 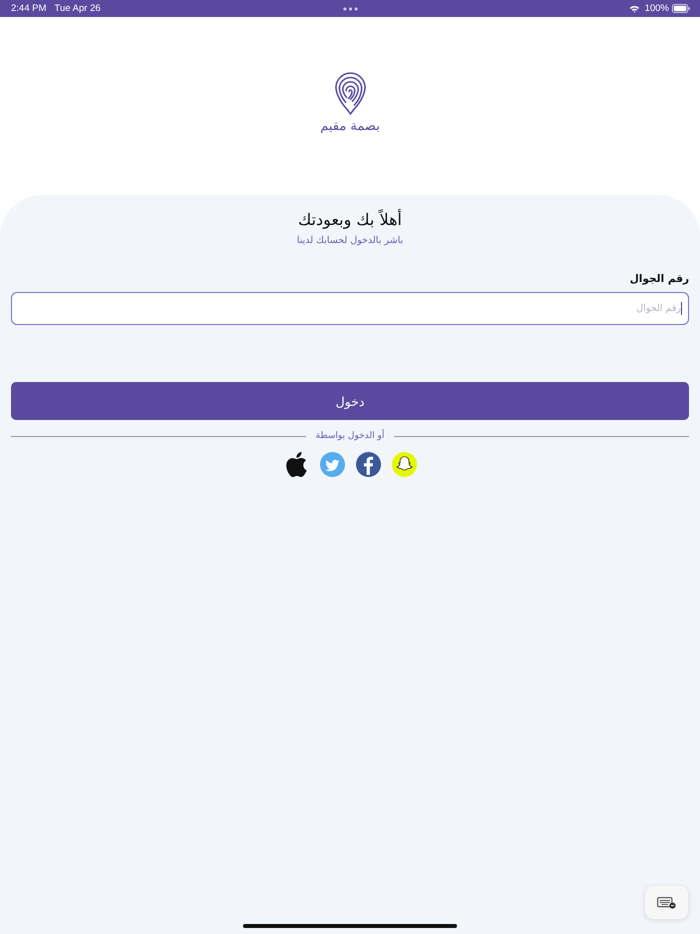 I want to click on phone-label: رقم الجوال, so click(x=659, y=279).